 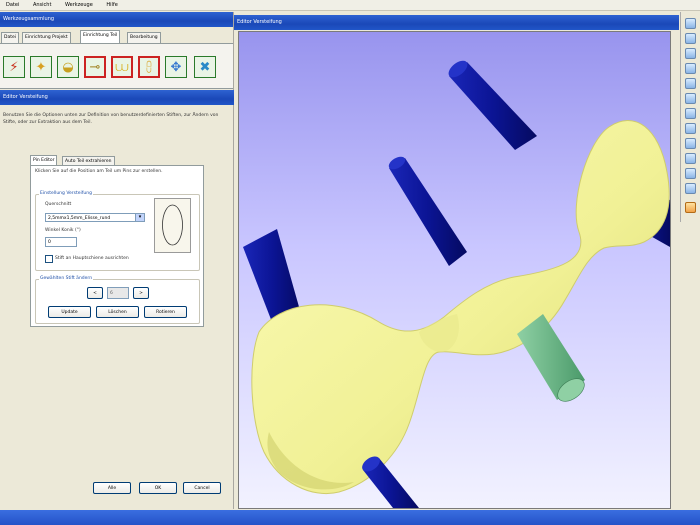 I want to click on bowl-tool-icon: ◒, so click(x=68, y=67).